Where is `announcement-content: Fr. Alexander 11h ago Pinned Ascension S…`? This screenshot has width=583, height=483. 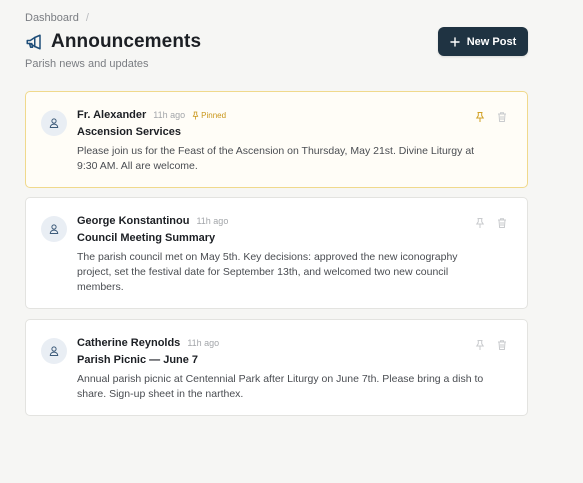
announcement-content: Fr. Alexander 11h ago Pinned Ascension S… is located at coordinates (282, 141).